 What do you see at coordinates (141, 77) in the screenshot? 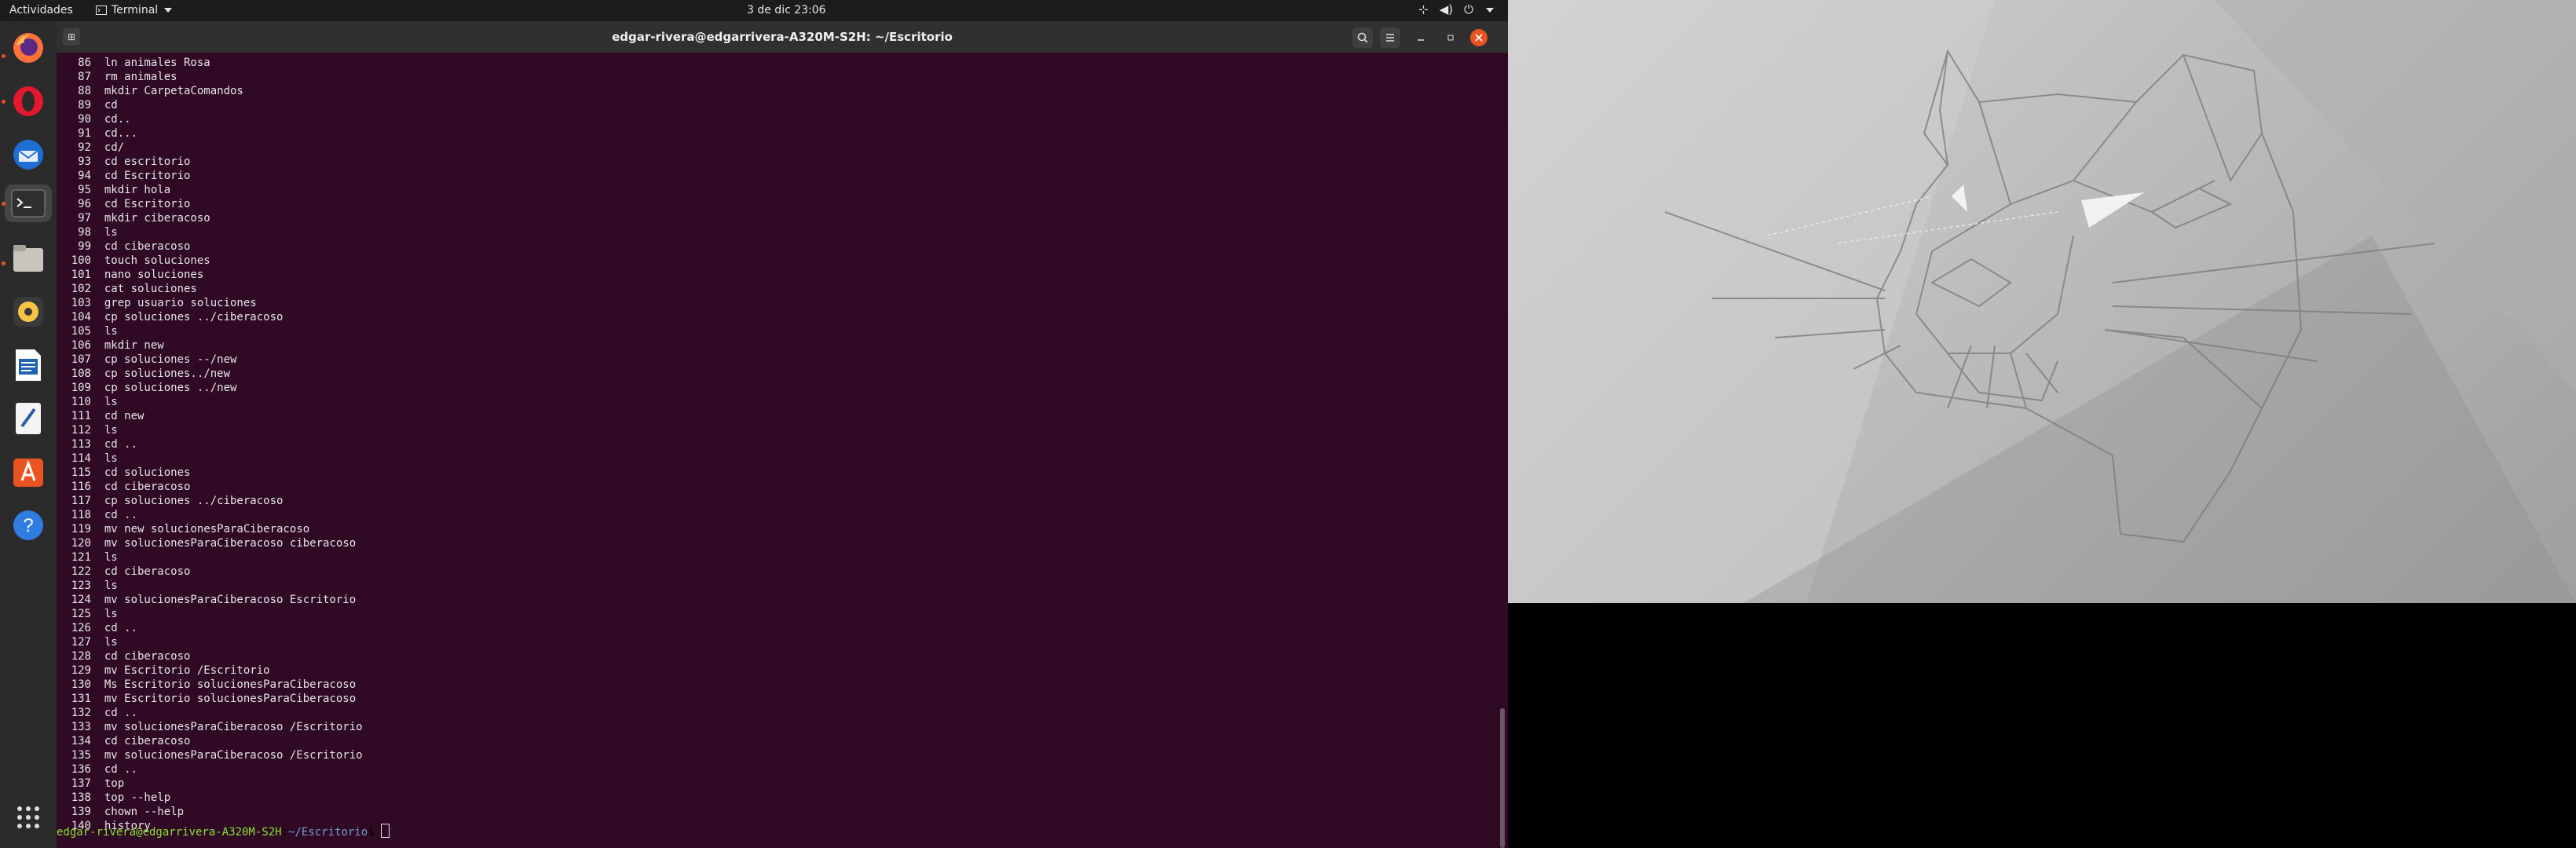
I see `history-command: rm animales` at bounding box center [141, 77].